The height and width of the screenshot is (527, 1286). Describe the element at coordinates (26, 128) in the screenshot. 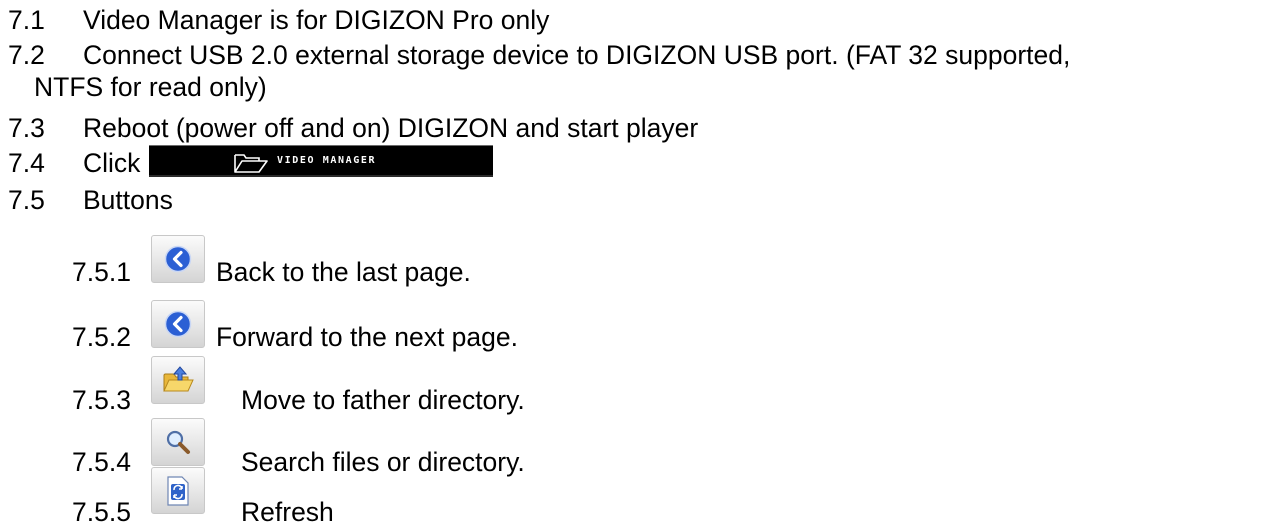

I see `item-number: 7.3` at that location.